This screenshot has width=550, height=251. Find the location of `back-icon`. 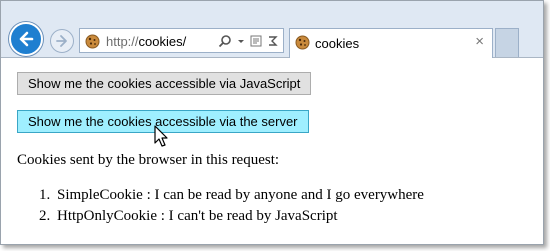

back-icon is located at coordinates (26, 39).